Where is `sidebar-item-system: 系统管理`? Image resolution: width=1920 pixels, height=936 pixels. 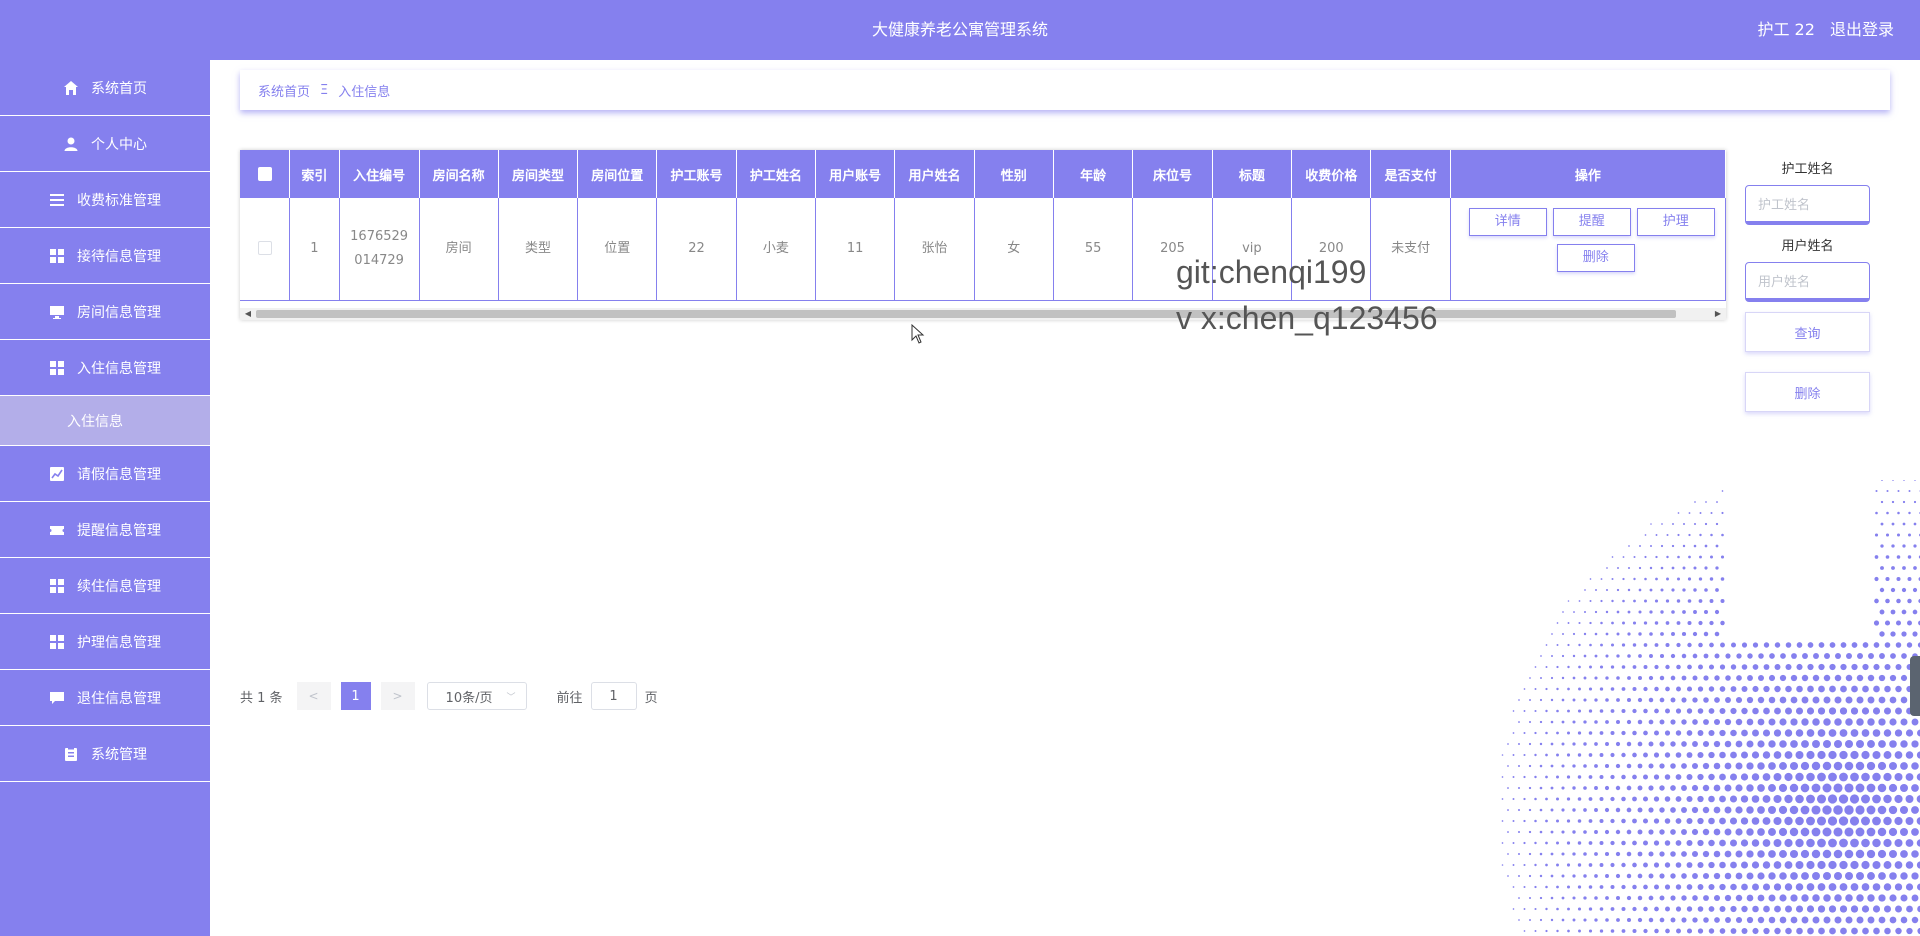
sidebar-item-system: 系统管理 is located at coordinates (105, 754).